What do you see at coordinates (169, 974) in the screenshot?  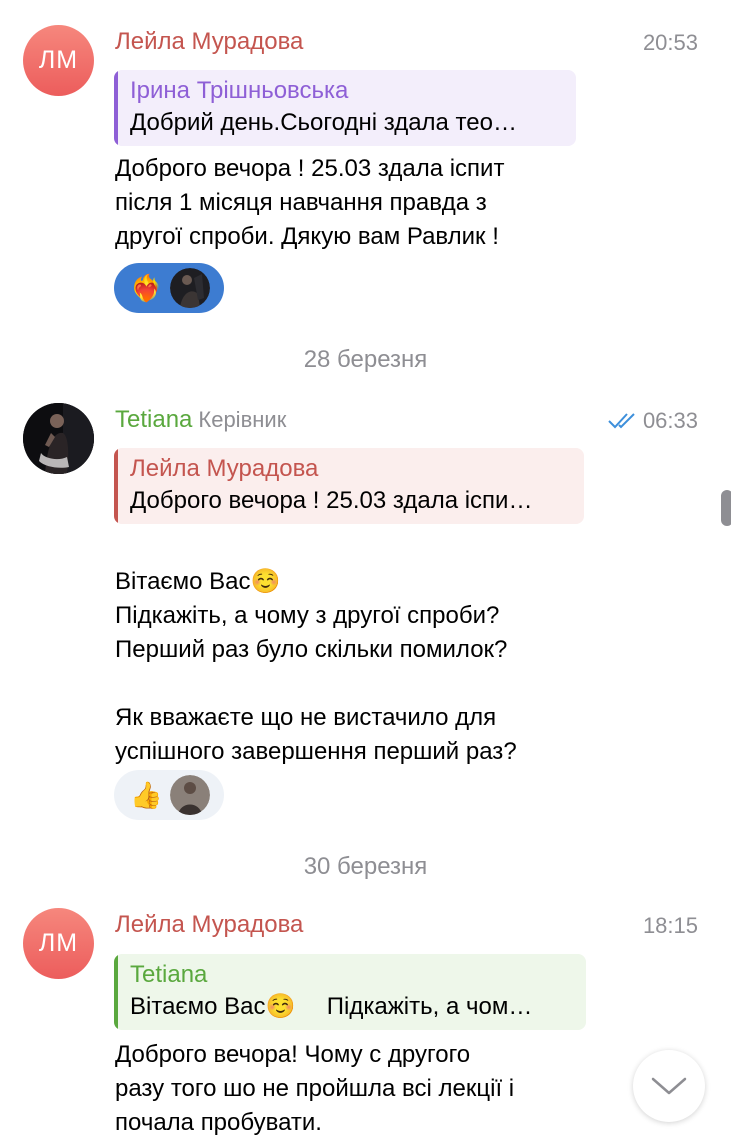 I see `reply-author: Tetiana` at bounding box center [169, 974].